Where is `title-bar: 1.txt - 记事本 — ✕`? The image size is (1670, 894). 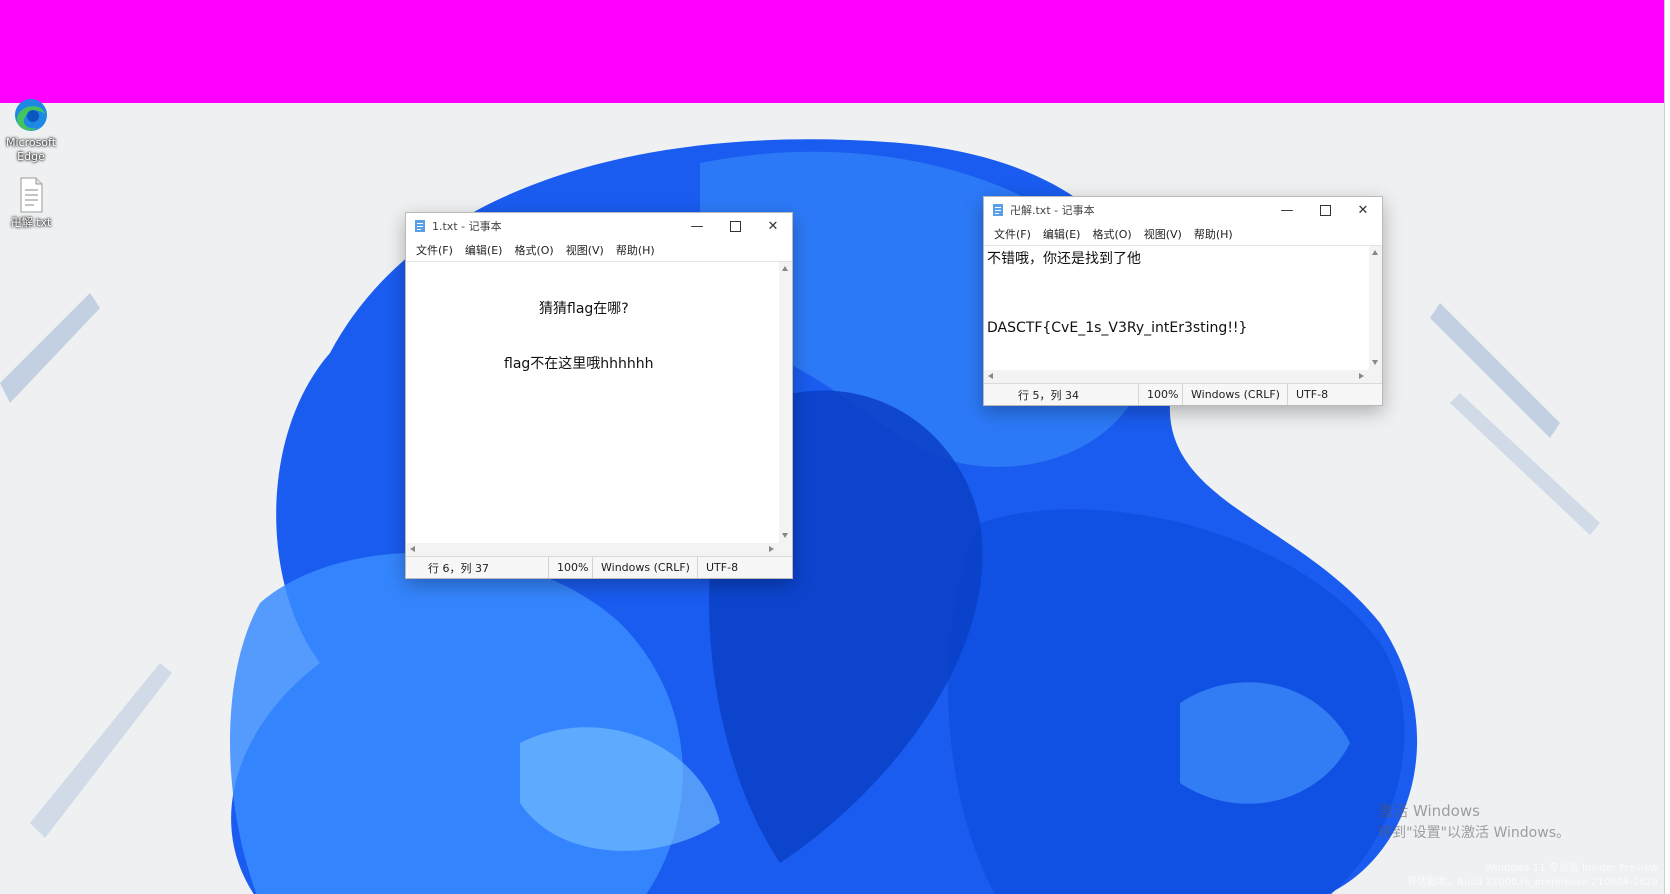
title-bar: 1.txt - 记事本 — ✕ is located at coordinates (599, 226).